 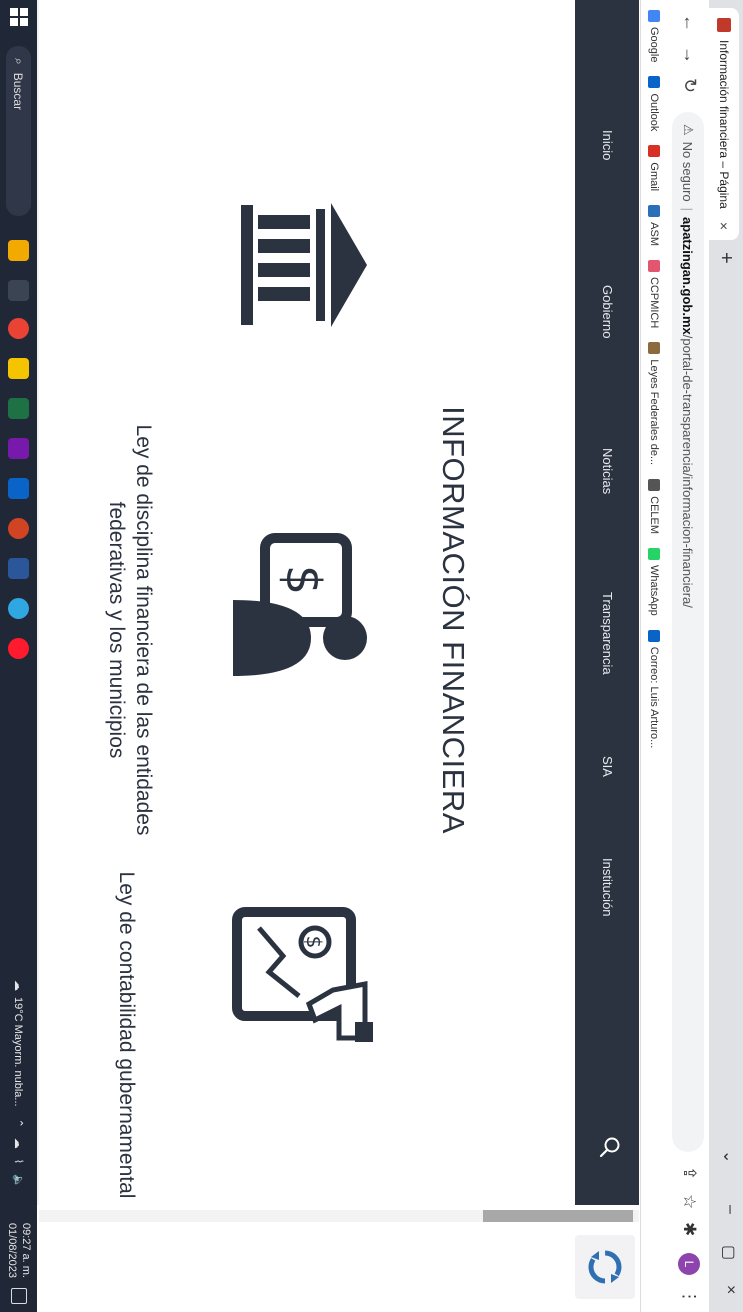 What do you see at coordinates (18, 290) in the screenshot?
I see `task-view-icon` at bounding box center [18, 290].